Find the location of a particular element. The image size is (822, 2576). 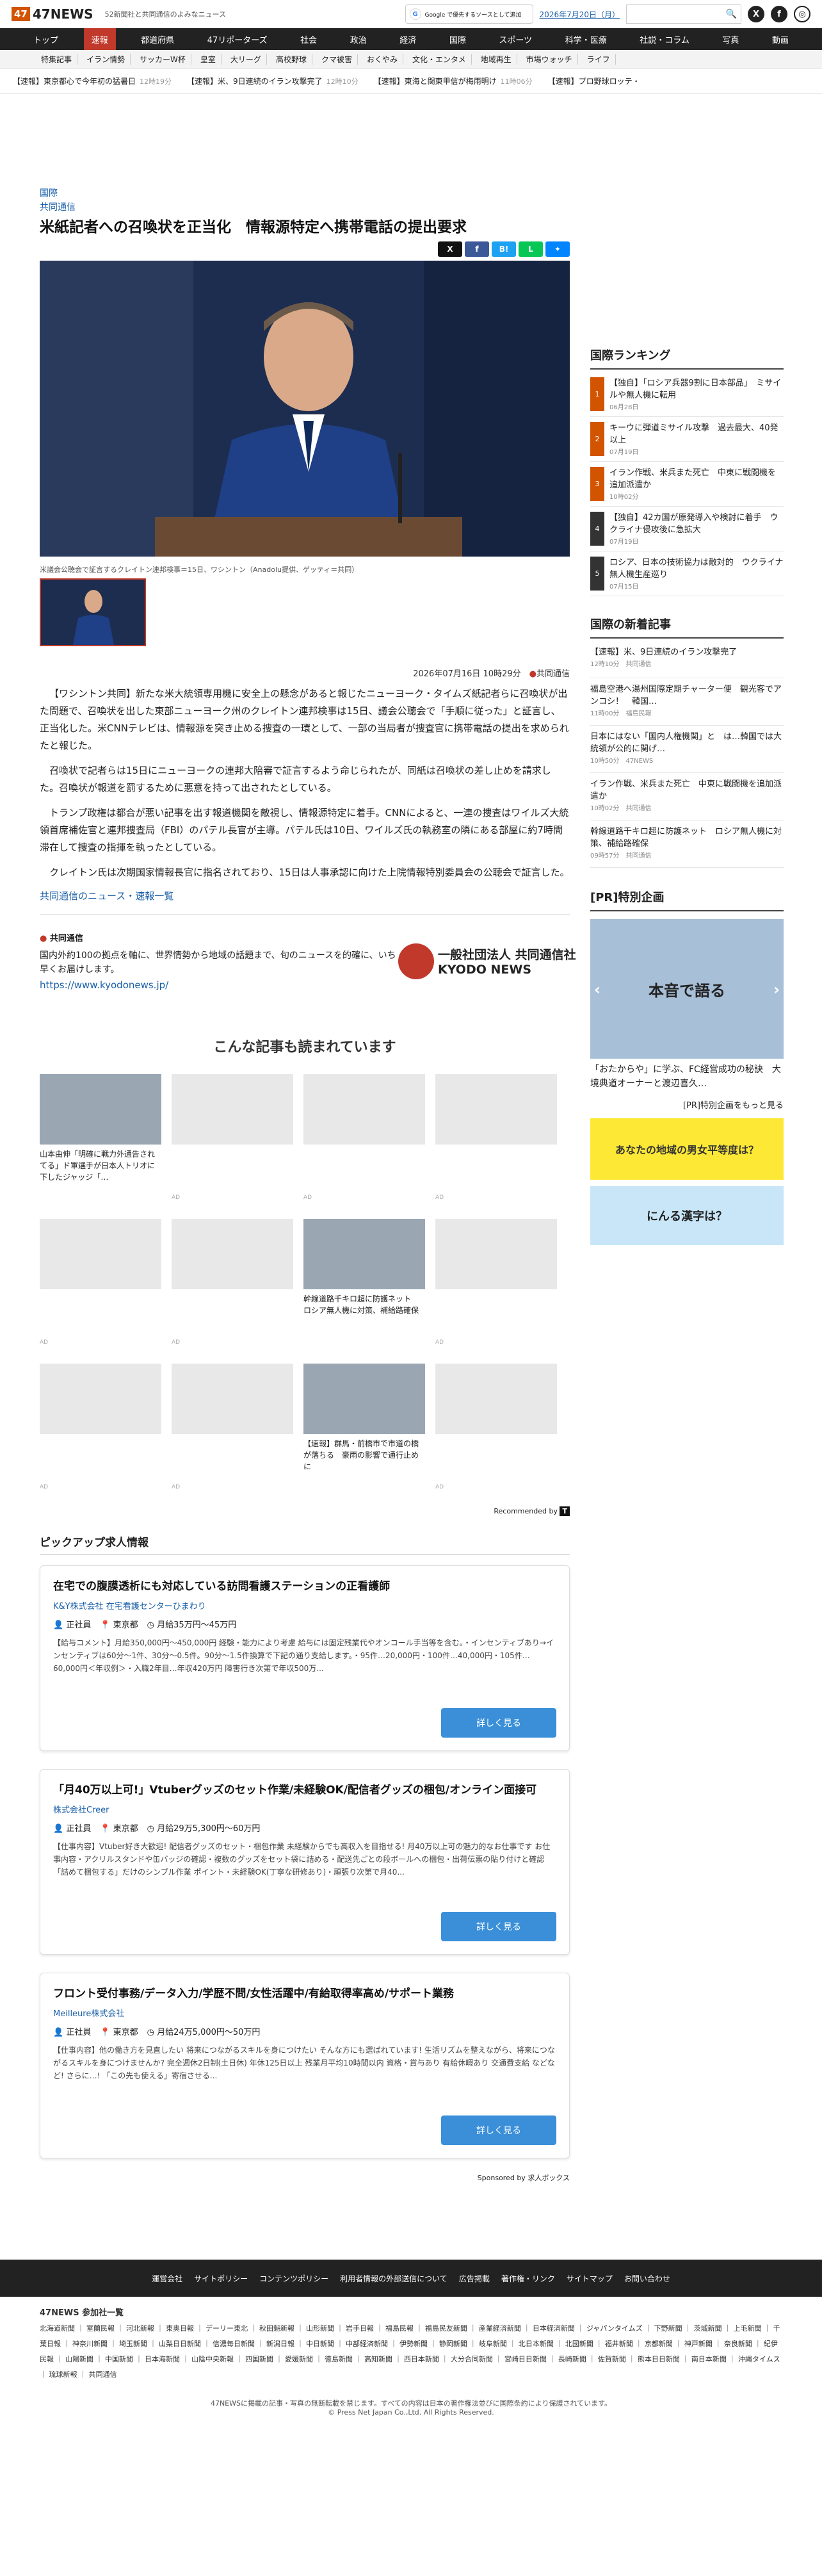

footer-link: コンテンツポリシー is located at coordinates (294, 2278).